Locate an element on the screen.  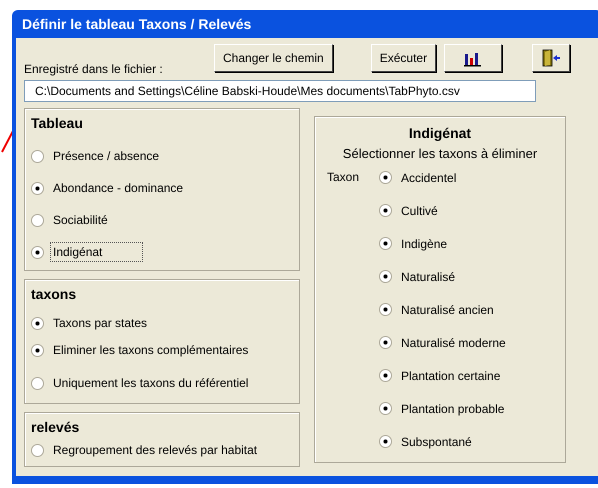
option-label: Indigène is located at coordinates (424, 244).